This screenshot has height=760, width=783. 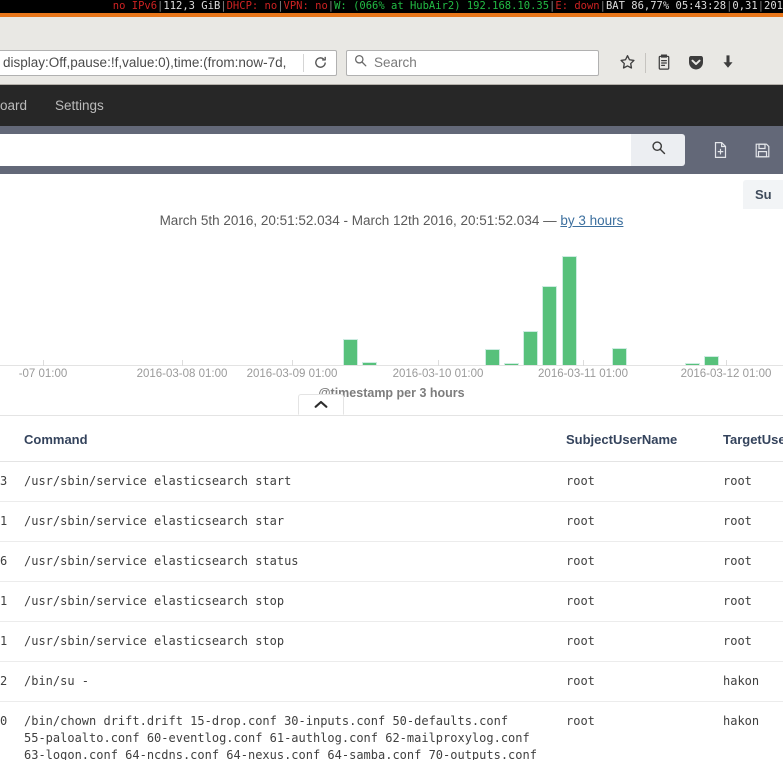 What do you see at coordinates (12, 730) in the screenshot?
I see `cell-time: 0` at bounding box center [12, 730].